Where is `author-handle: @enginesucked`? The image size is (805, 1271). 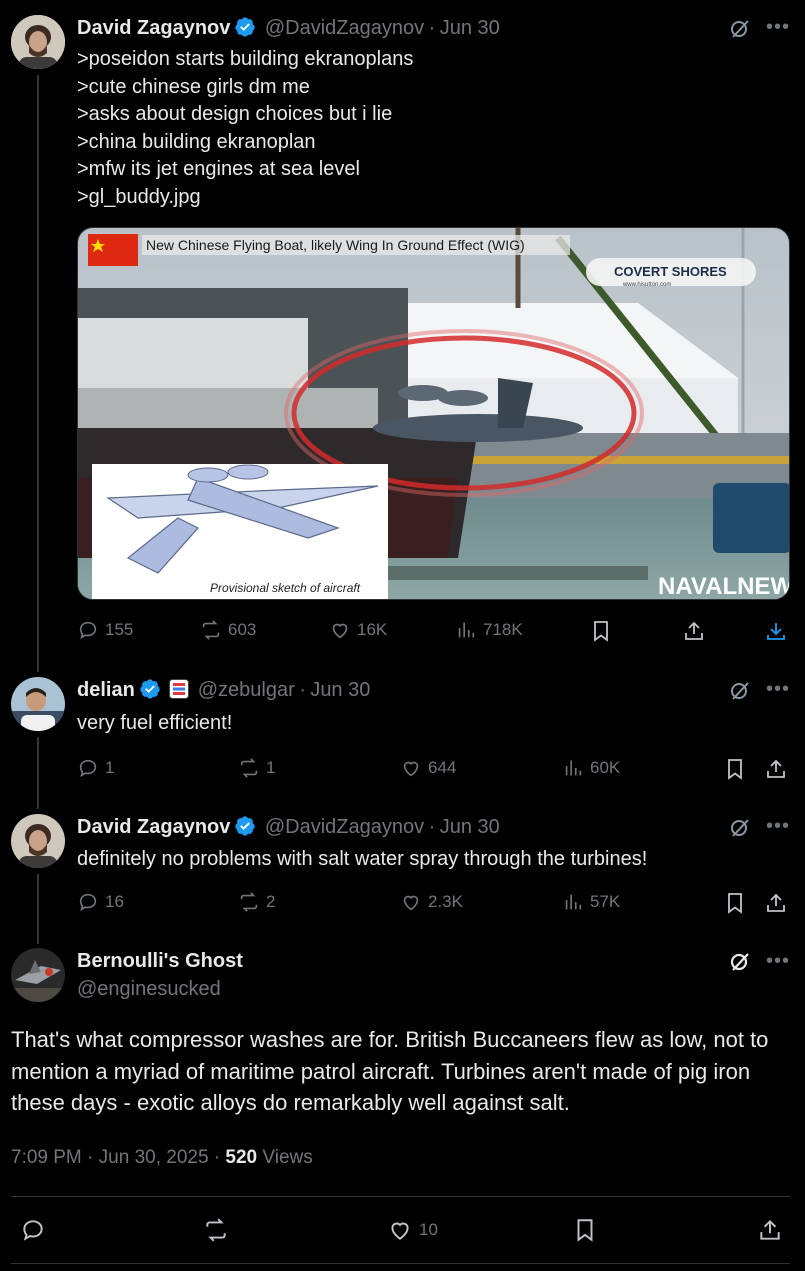
author-handle: @enginesucked is located at coordinates (160, 989).